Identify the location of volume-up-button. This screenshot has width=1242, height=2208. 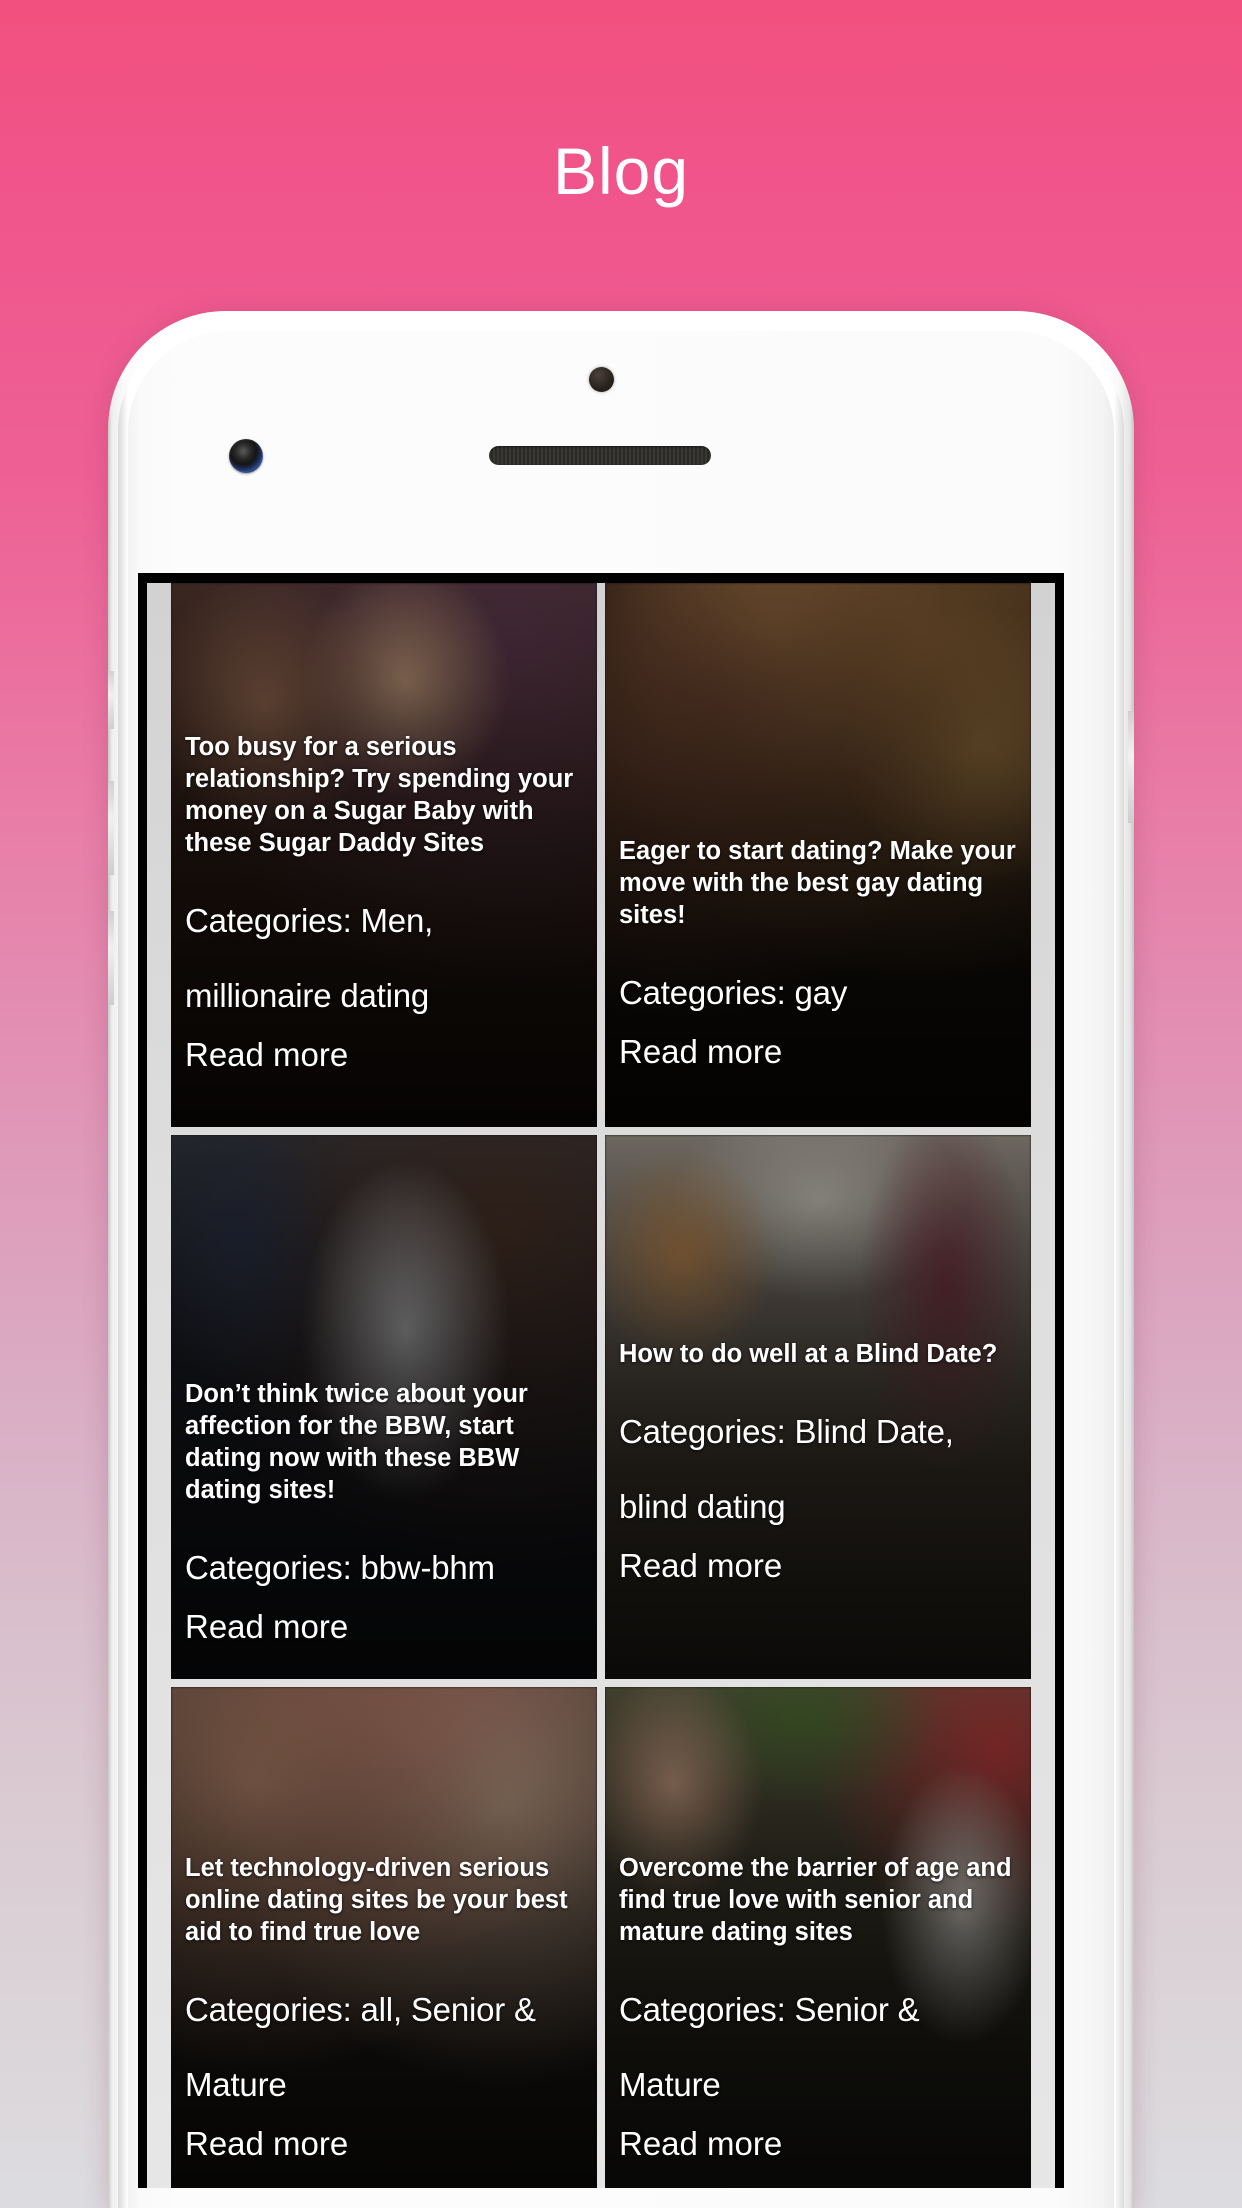
(111, 828).